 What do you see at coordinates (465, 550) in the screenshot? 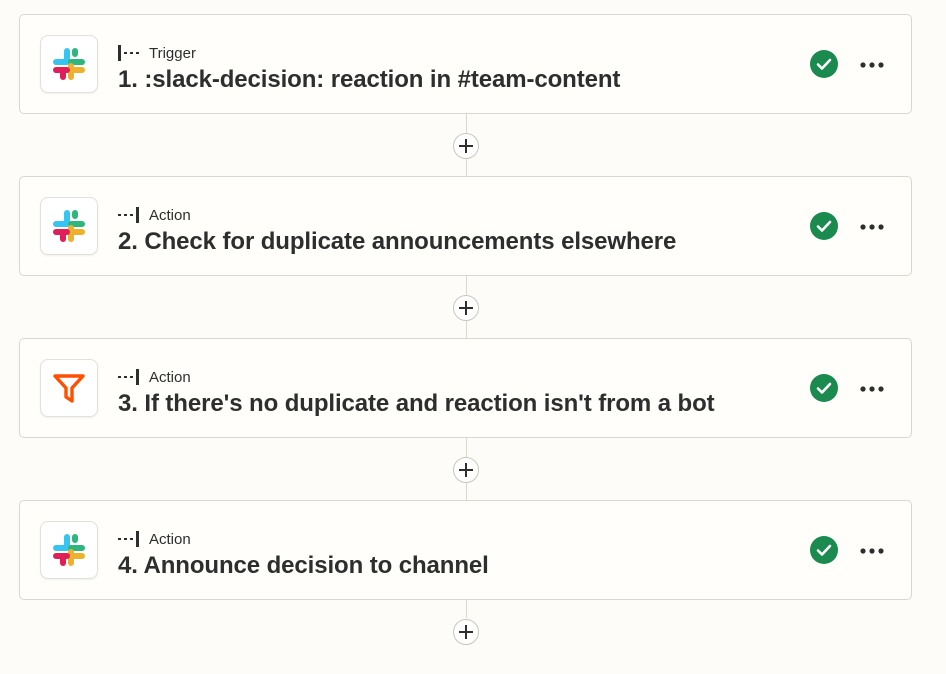
I see `step-card-4: Action 4. Announce decision to channel` at bounding box center [465, 550].